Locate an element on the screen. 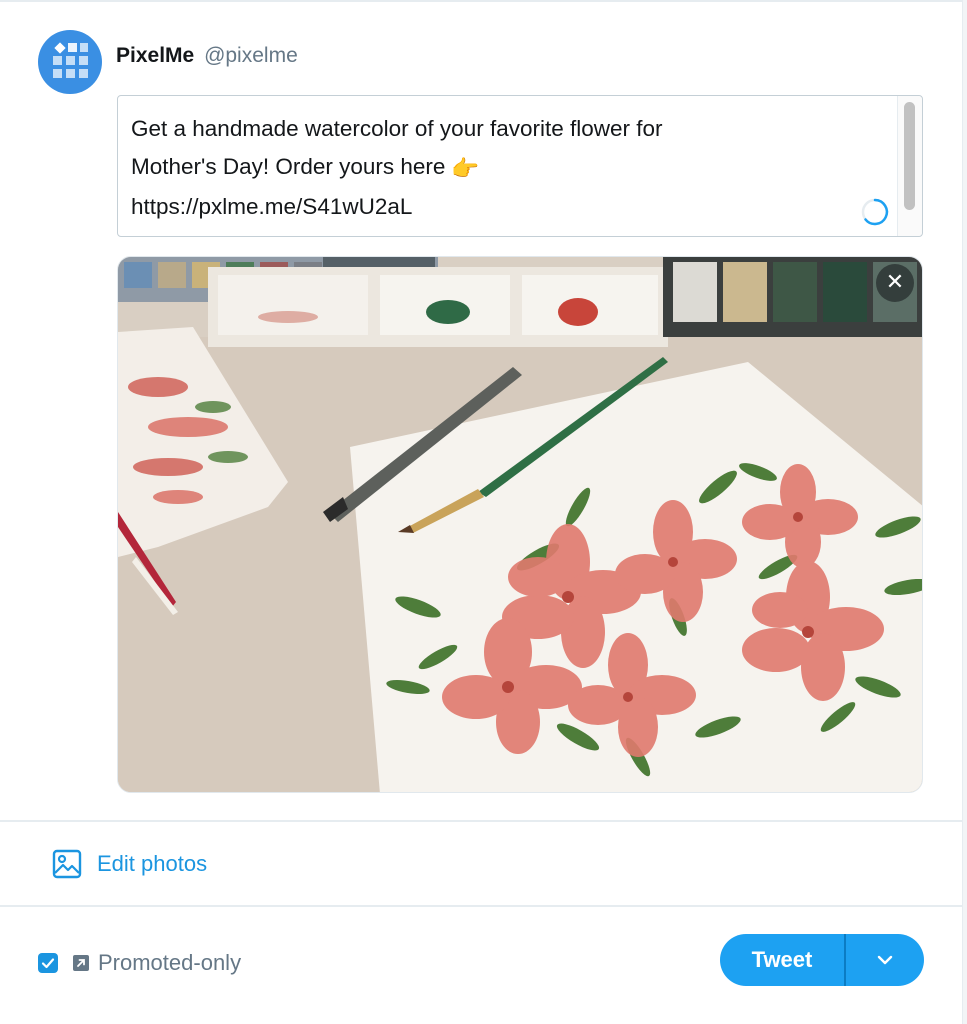  edit-photos-button: Edit photos is located at coordinates (129, 864).